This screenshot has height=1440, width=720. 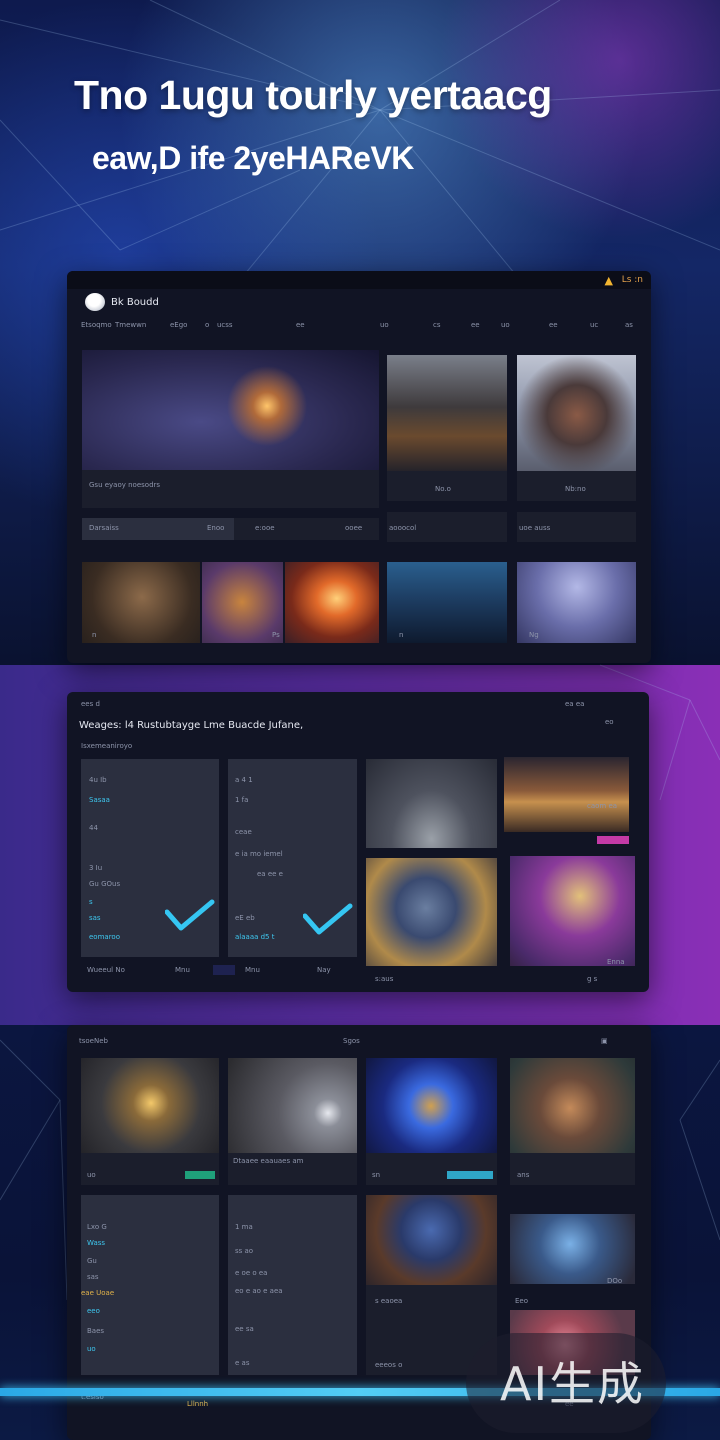 What do you see at coordinates (384, 325) in the screenshot?
I see `nav-item-7: uo` at bounding box center [384, 325].